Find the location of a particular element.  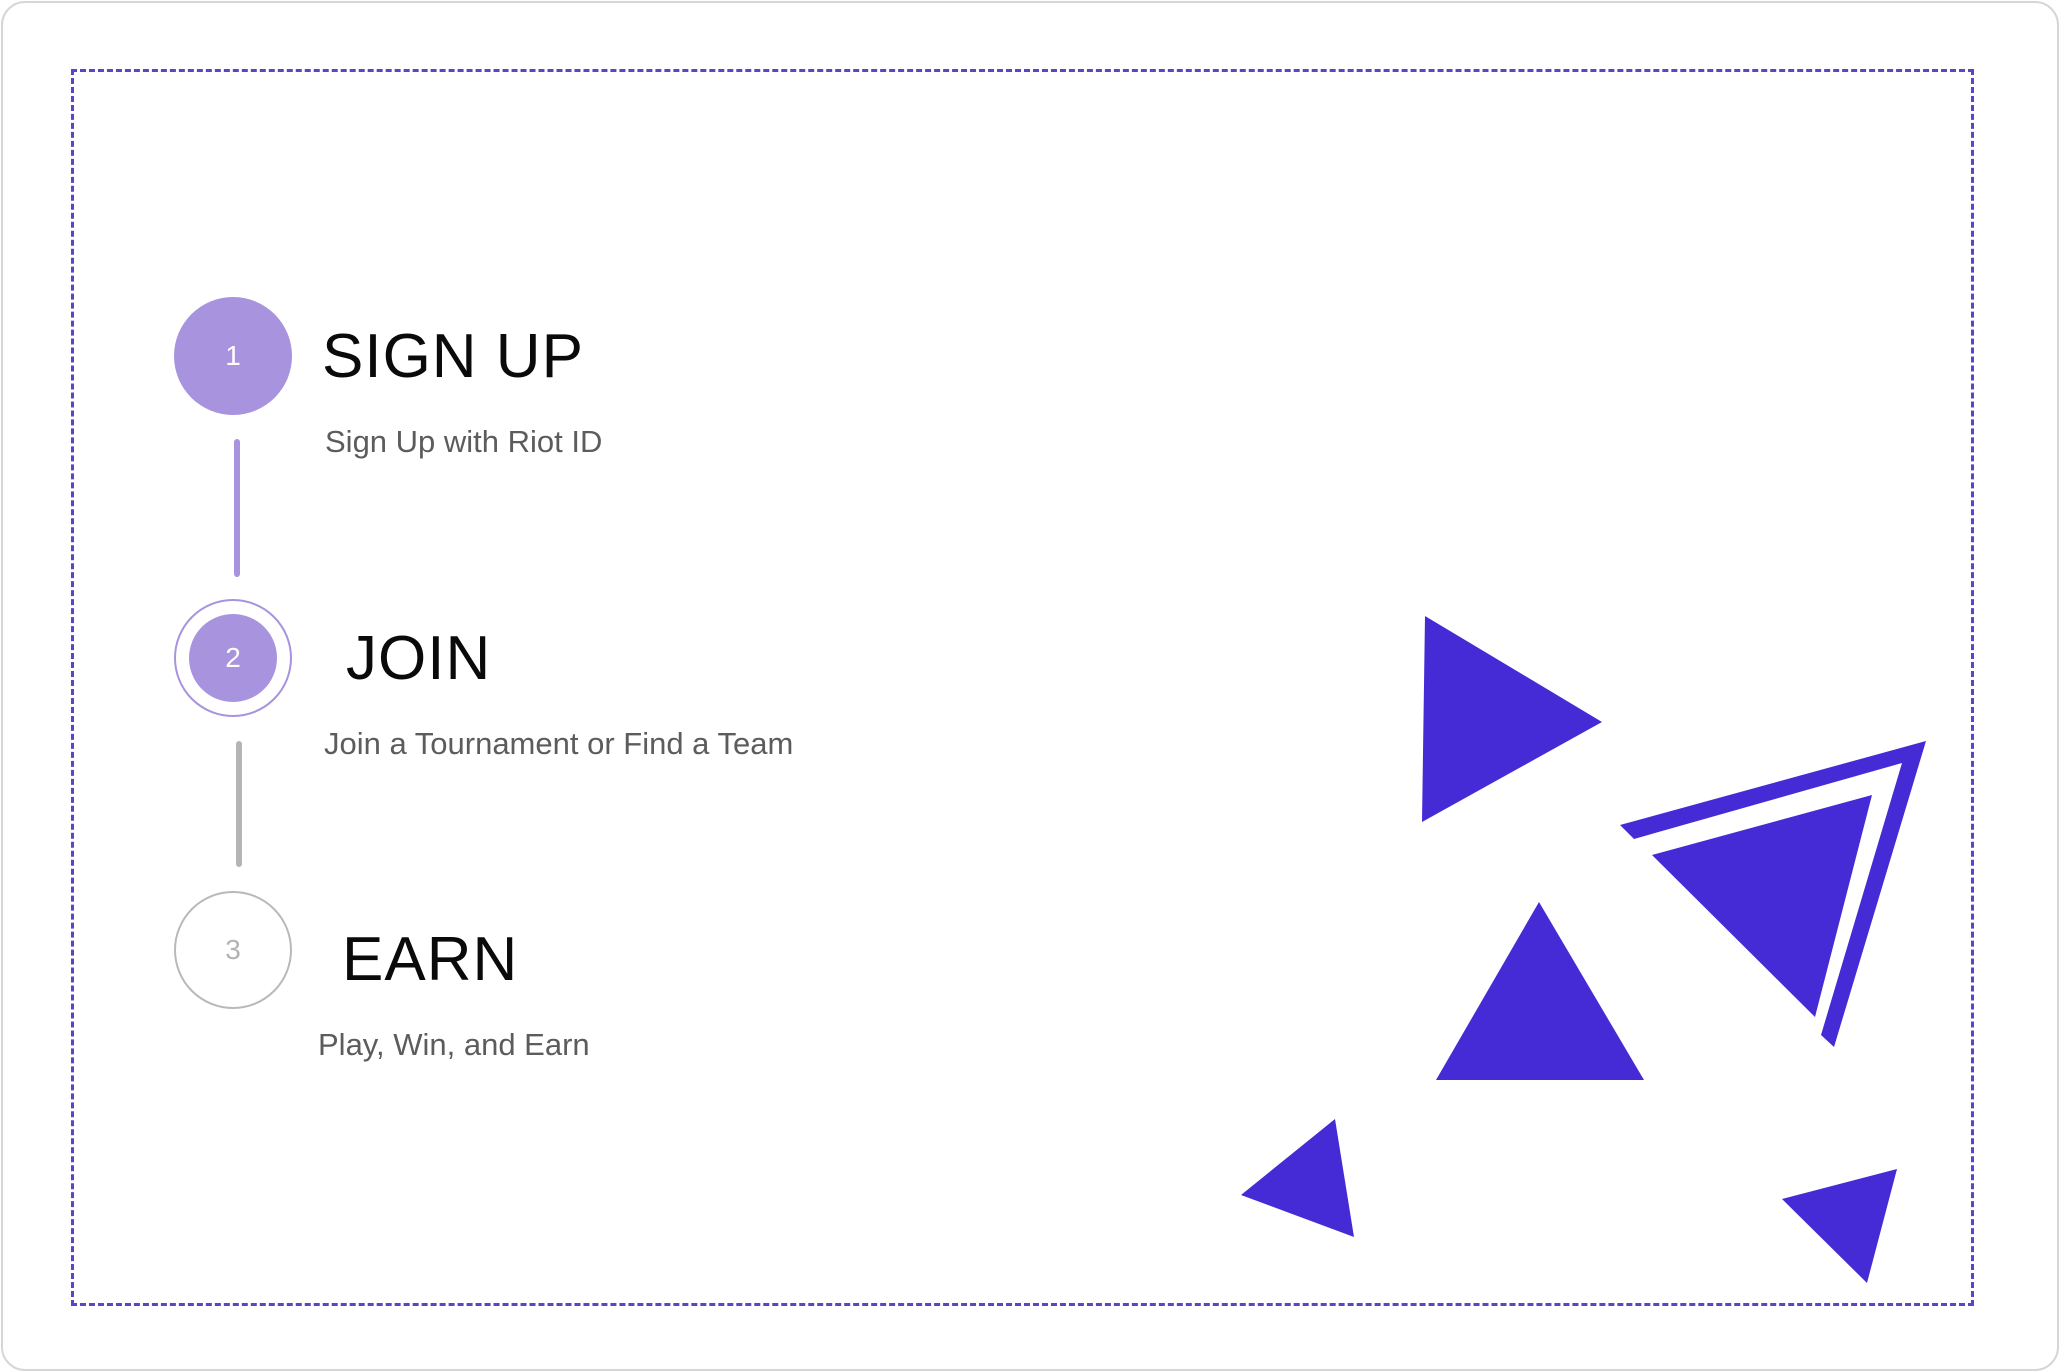

step-2-description: Join a Tournament or Find a Team is located at coordinates (559, 743).